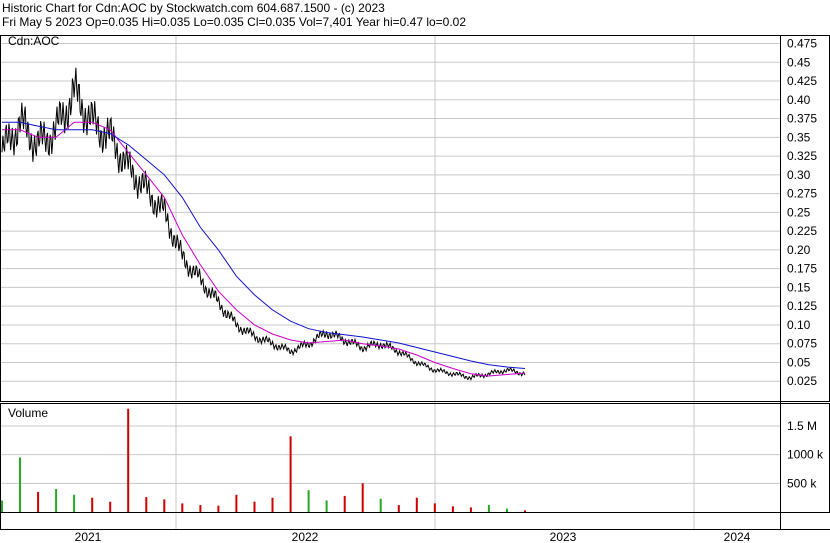  I want to click on volume-bars, so click(263, 460).